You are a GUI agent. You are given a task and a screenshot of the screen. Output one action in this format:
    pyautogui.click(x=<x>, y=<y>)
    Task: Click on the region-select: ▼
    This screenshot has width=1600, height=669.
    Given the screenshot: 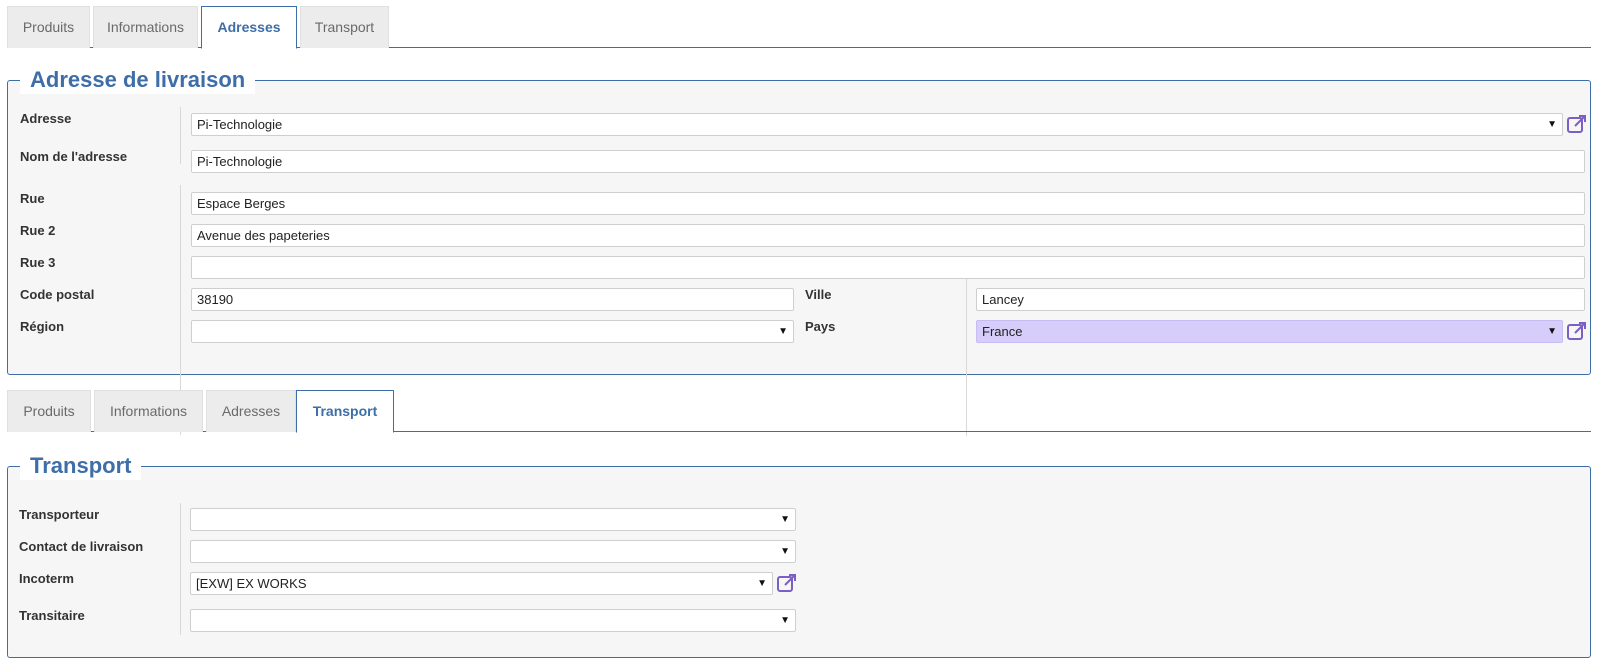 What is the action you would take?
    pyautogui.click(x=492, y=331)
    